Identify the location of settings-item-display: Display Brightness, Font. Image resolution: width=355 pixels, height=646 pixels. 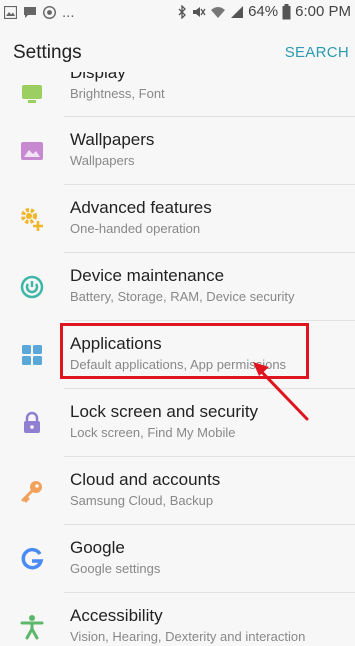
(177, 94).